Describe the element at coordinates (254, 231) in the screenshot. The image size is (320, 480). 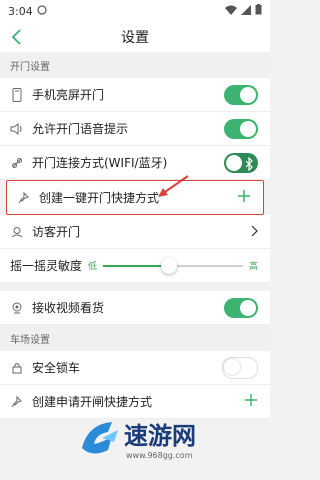
I see `chevron-right-icon` at that location.